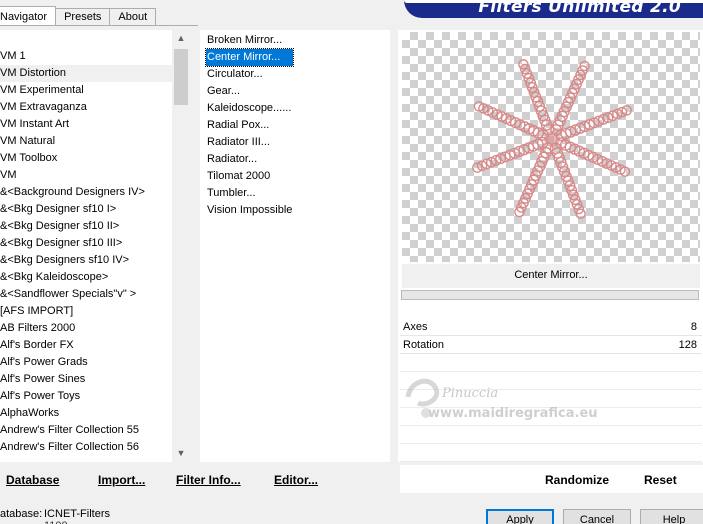  What do you see at coordinates (86, 209) in the screenshot?
I see `category-item: &<Bkg Designer sf10 I>` at bounding box center [86, 209].